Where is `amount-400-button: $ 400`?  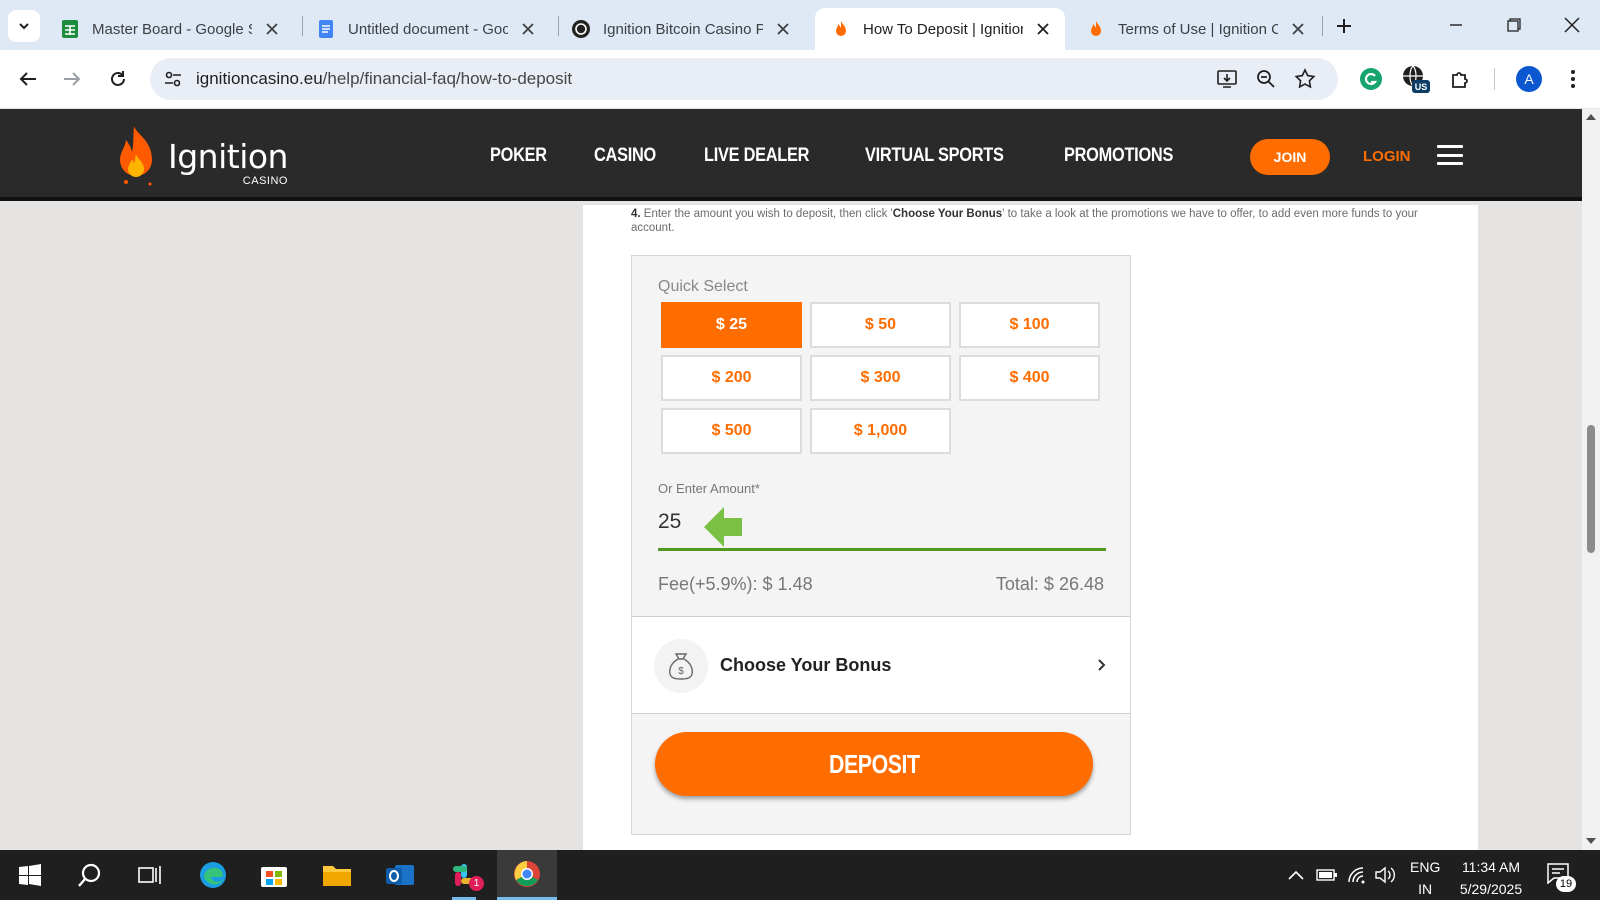 amount-400-button: $ 400 is located at coordinates (1029, 378).